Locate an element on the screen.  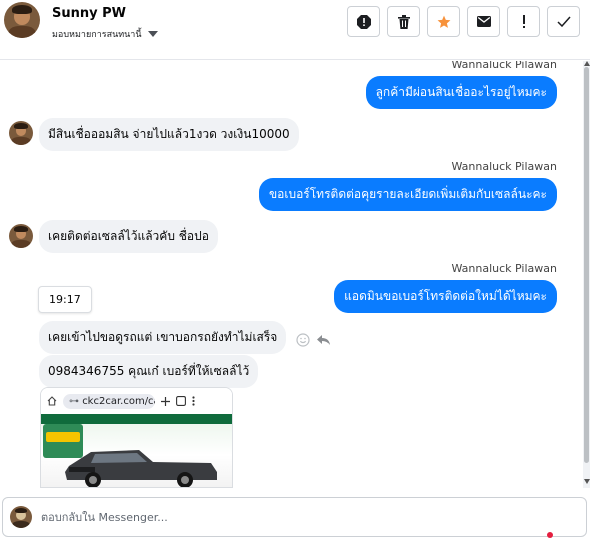
reply-icon is located at coordinates (323, 340).